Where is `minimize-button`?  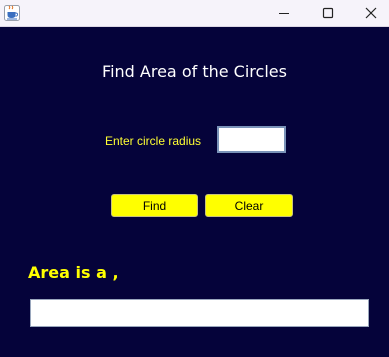
minimize-button is located at coordinates (284, 13).